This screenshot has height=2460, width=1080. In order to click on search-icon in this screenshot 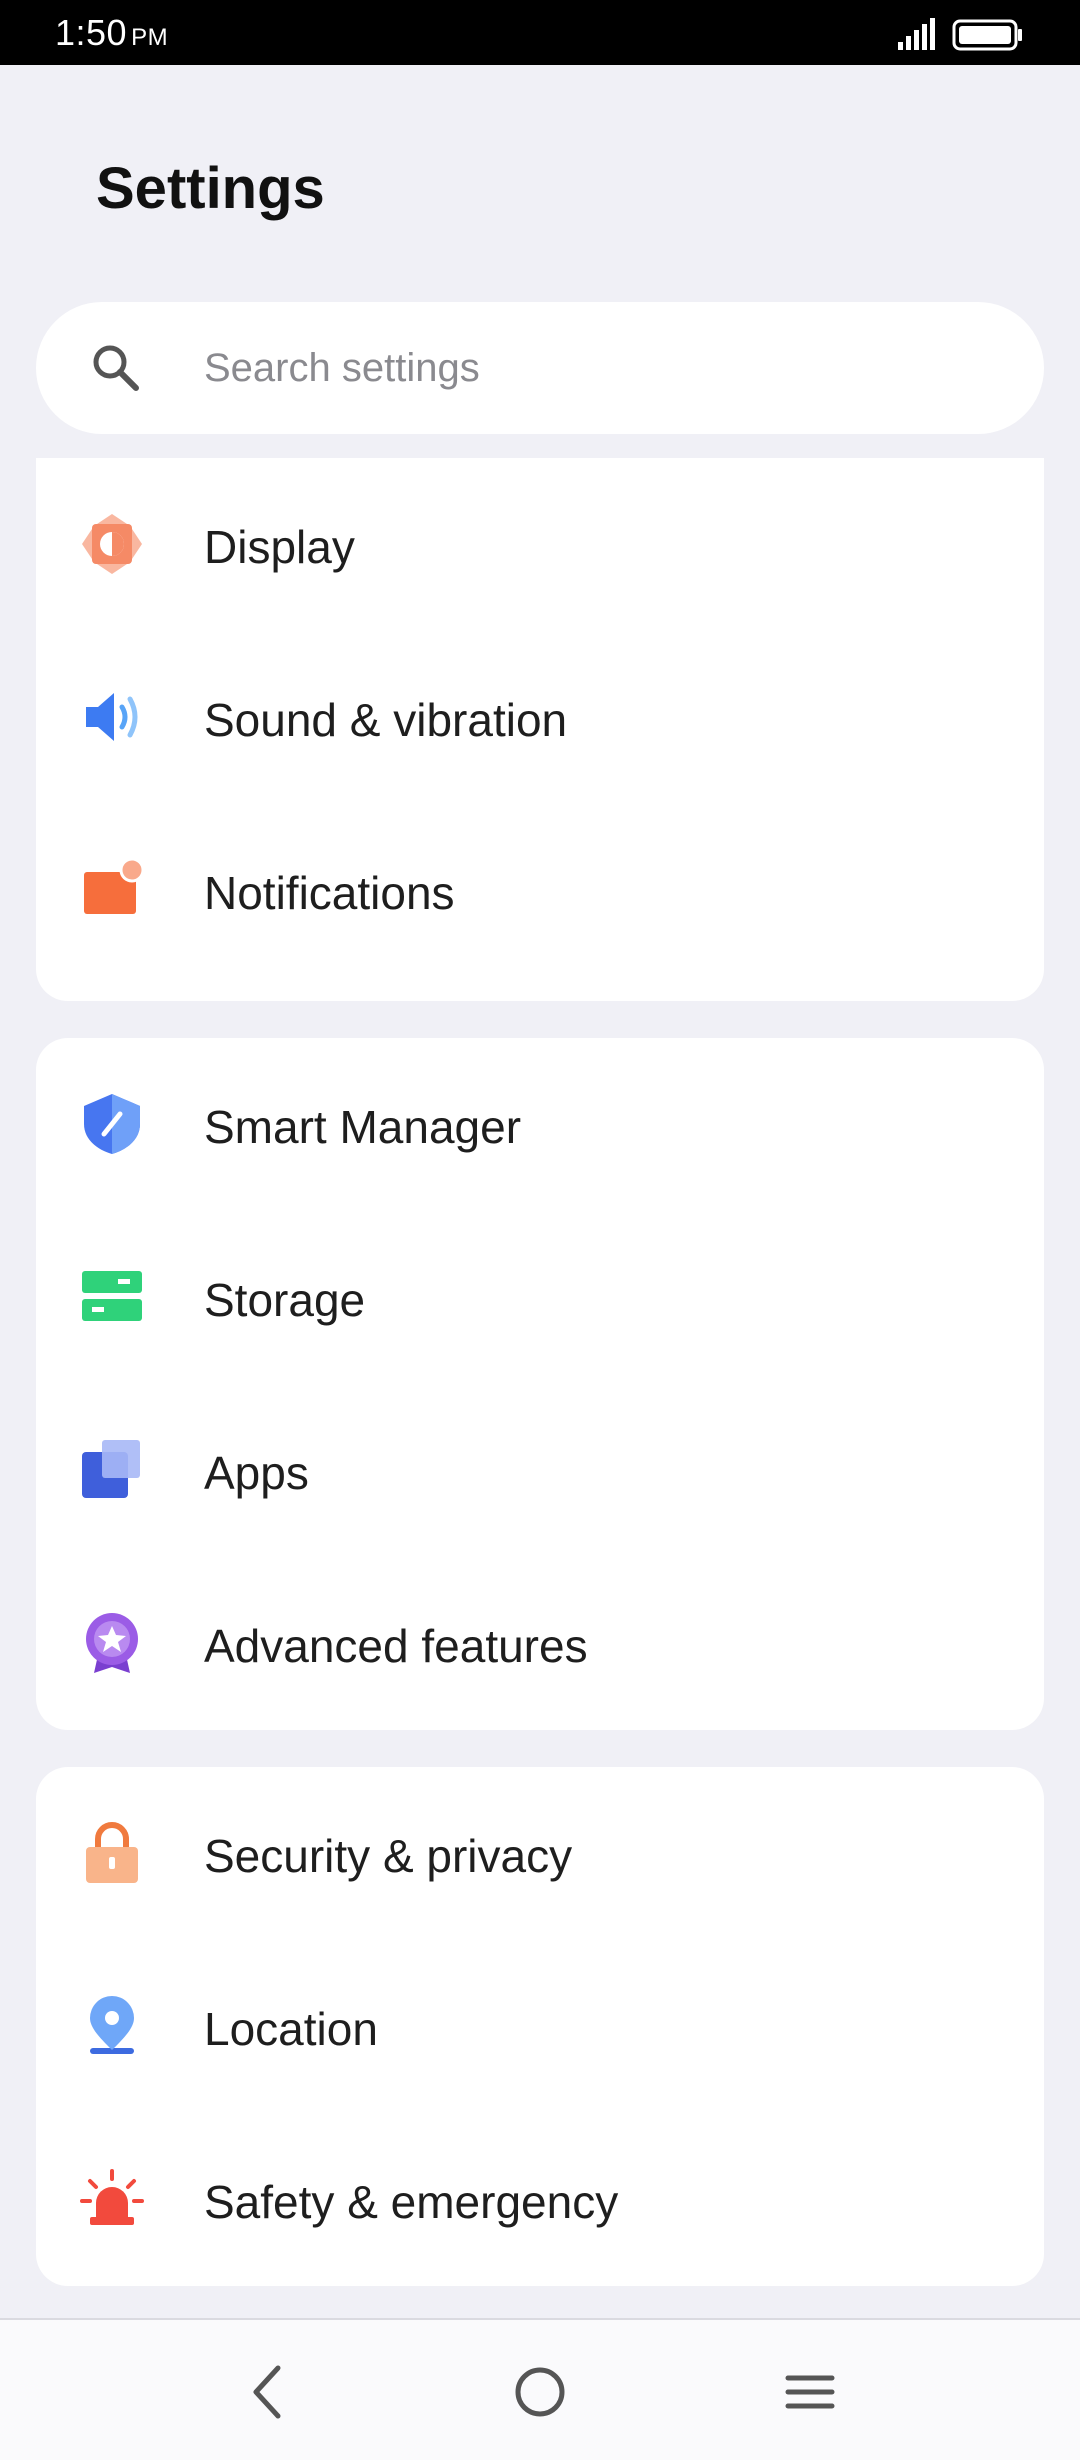, I will do `click(116, 368)`.